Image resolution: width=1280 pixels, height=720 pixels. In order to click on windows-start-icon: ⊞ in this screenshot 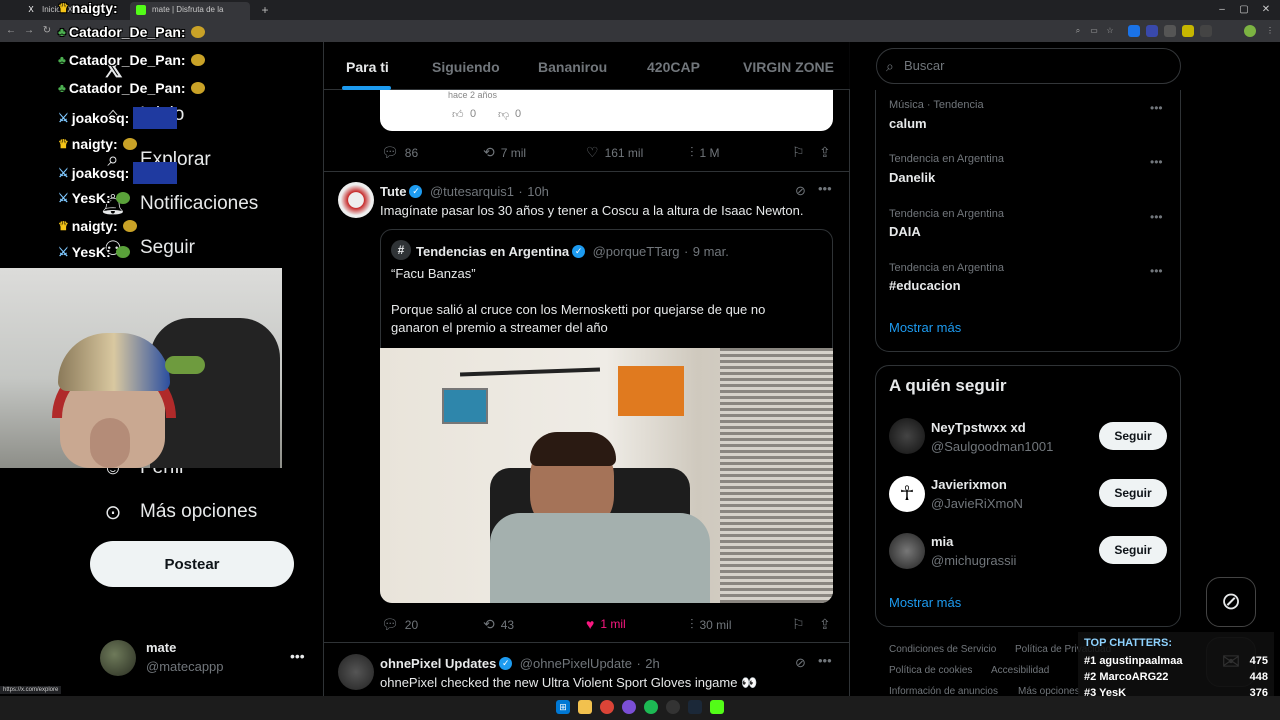, I will do `click(563, 707)`.